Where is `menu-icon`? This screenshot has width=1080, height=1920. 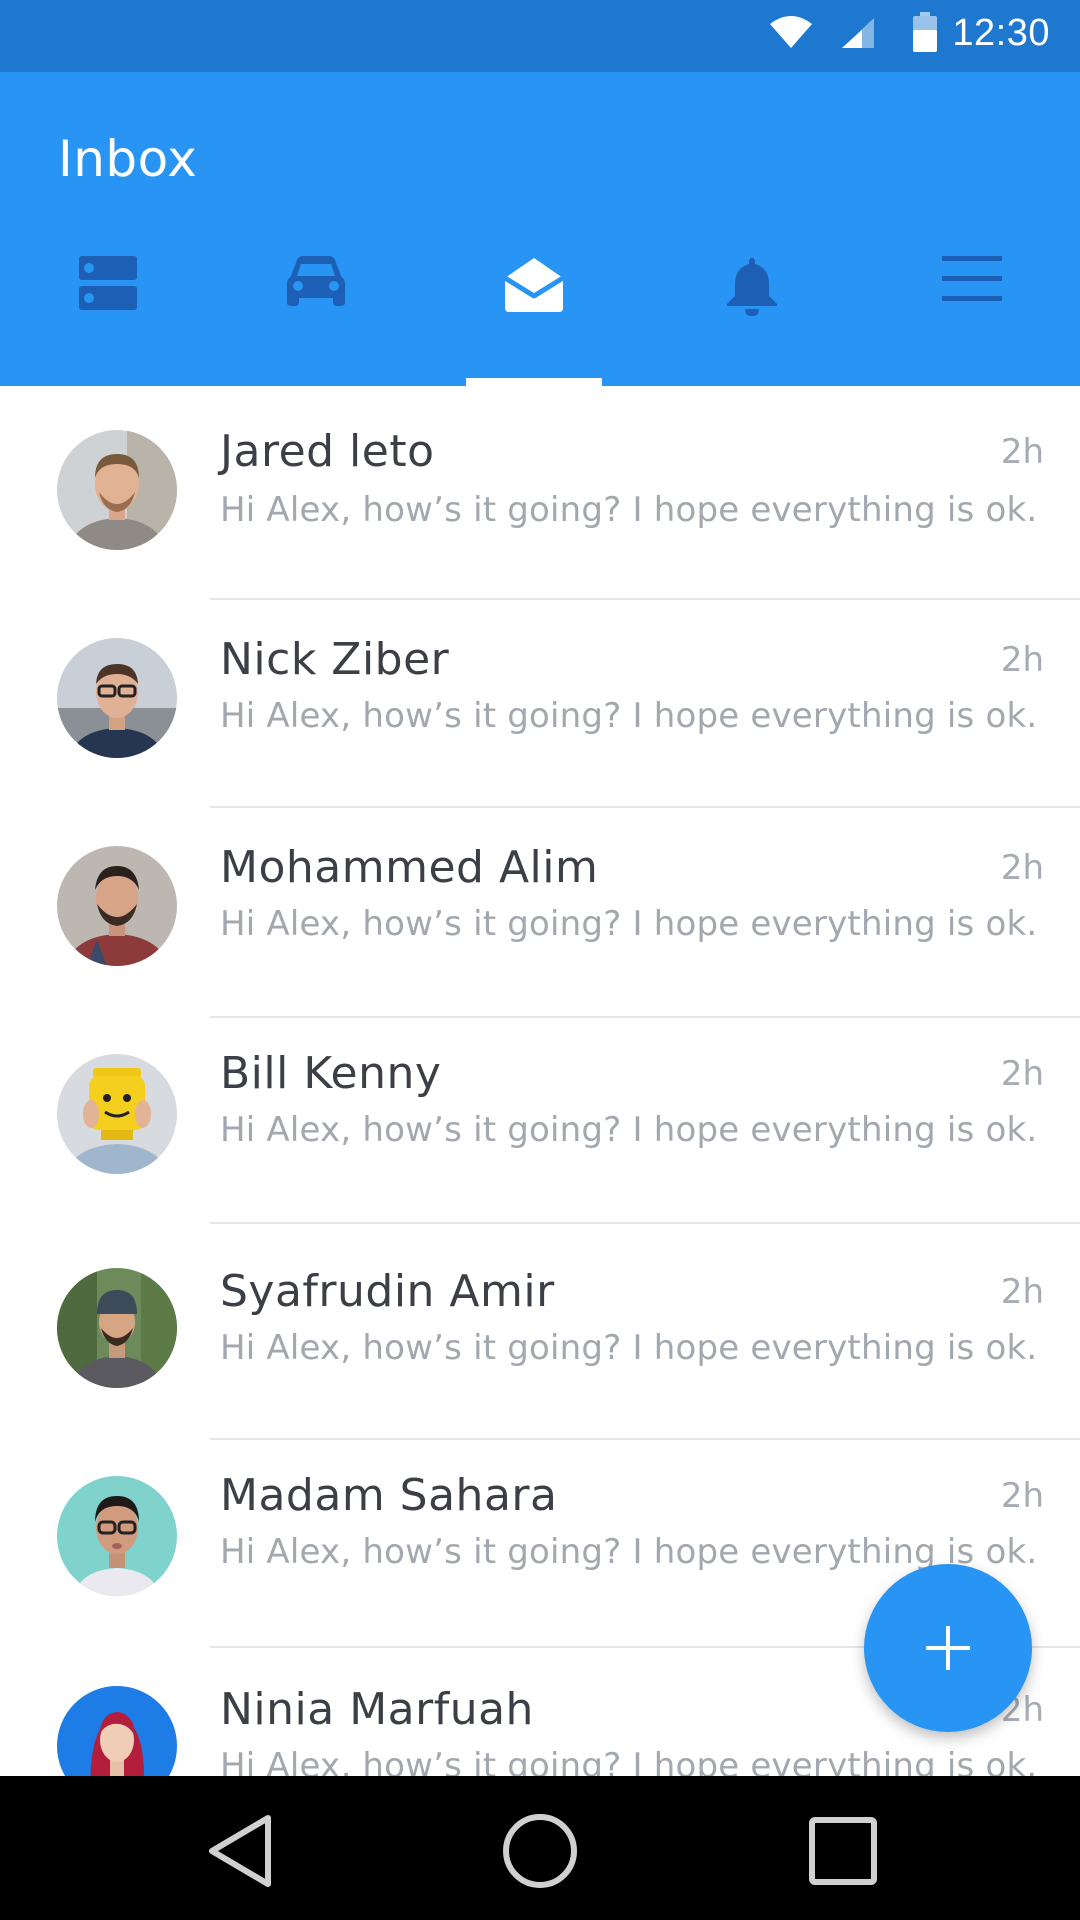 menu-icon is located at coordinates (972, 278).